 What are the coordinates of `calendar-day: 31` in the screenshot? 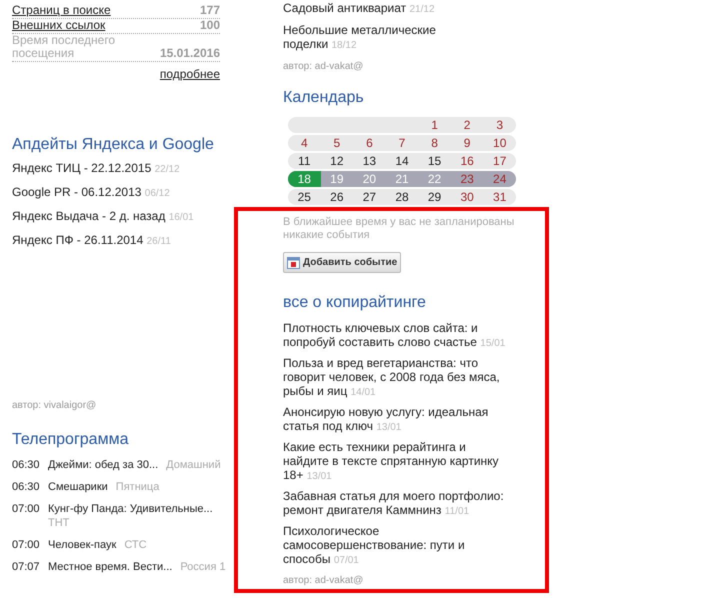 It's located at (499, 197).